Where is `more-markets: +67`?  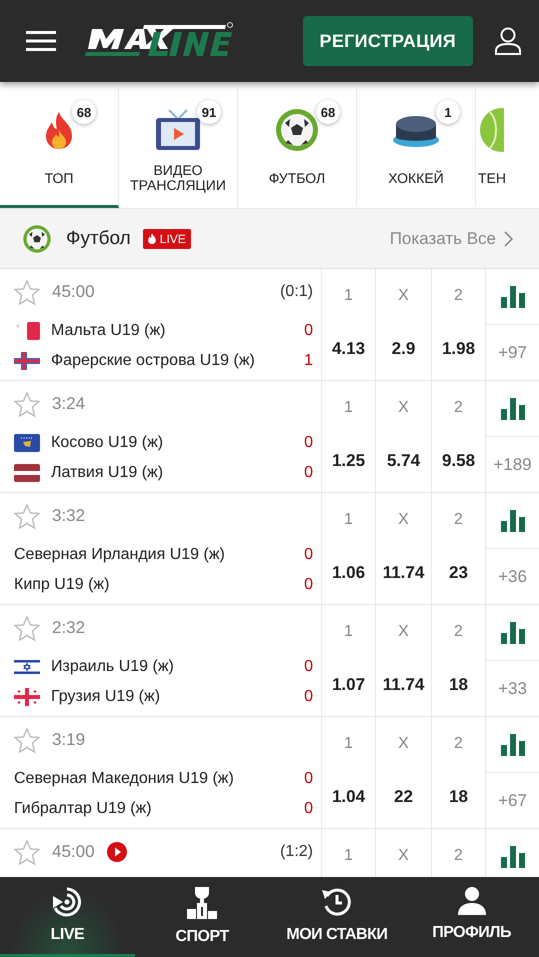
more-markets: +67 is located at coordinates (512, 800).